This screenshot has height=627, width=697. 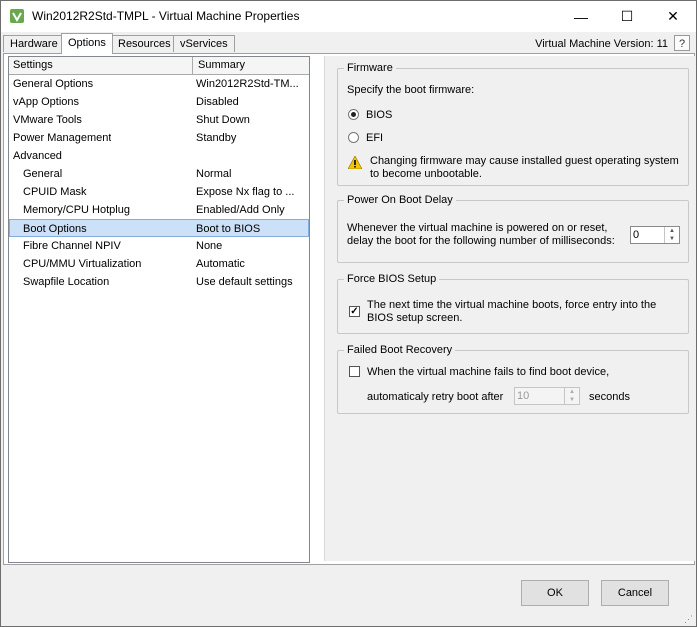 I want to click on setting-label: Fibre Channel NPIV, so click(x=72, y=246).